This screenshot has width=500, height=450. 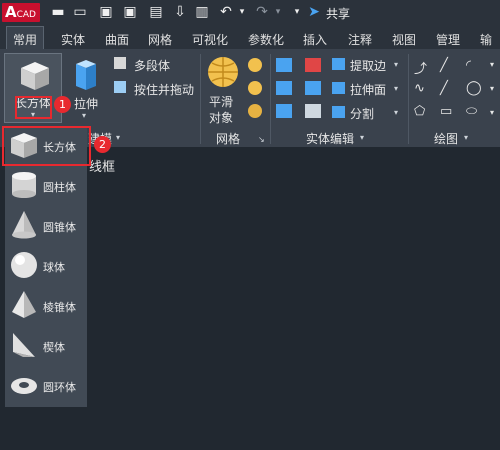 I want to click on mesh-panel-title: 网格, so click(x=228, y=138).